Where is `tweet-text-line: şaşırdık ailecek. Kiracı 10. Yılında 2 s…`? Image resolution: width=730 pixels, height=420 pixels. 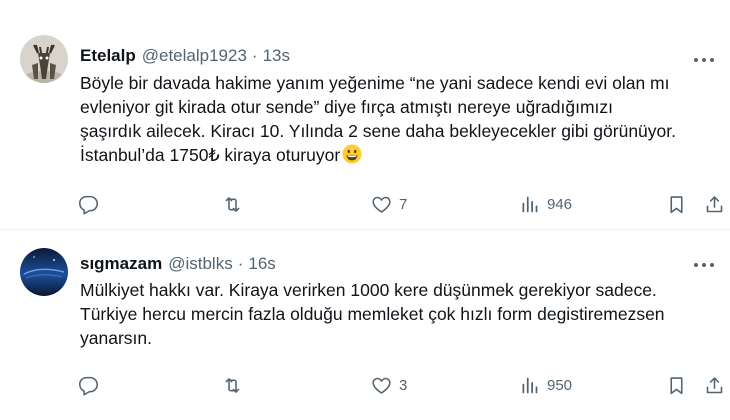
tweet-text-line: şaşırdık ailecek. Kiracı 10. Yılında 2 s… is located at coordinates (378, 131).